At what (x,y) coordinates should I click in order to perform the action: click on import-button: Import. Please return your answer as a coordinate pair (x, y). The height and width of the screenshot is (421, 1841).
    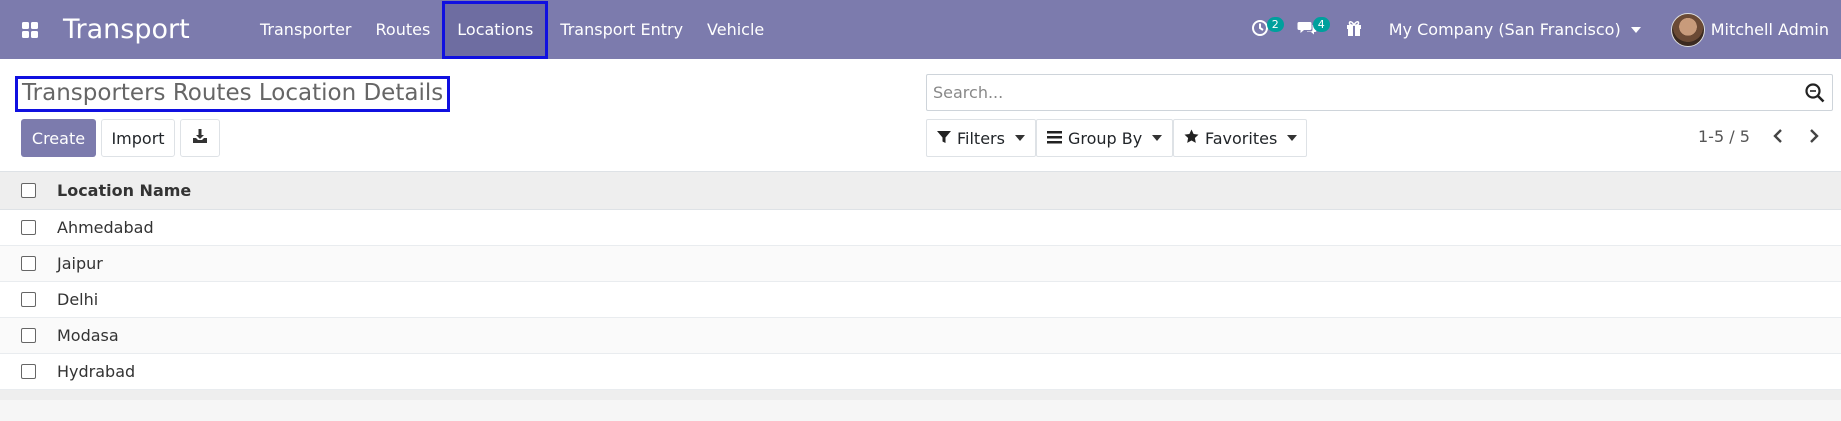
    Looking at the image, I should click on (138, 138).